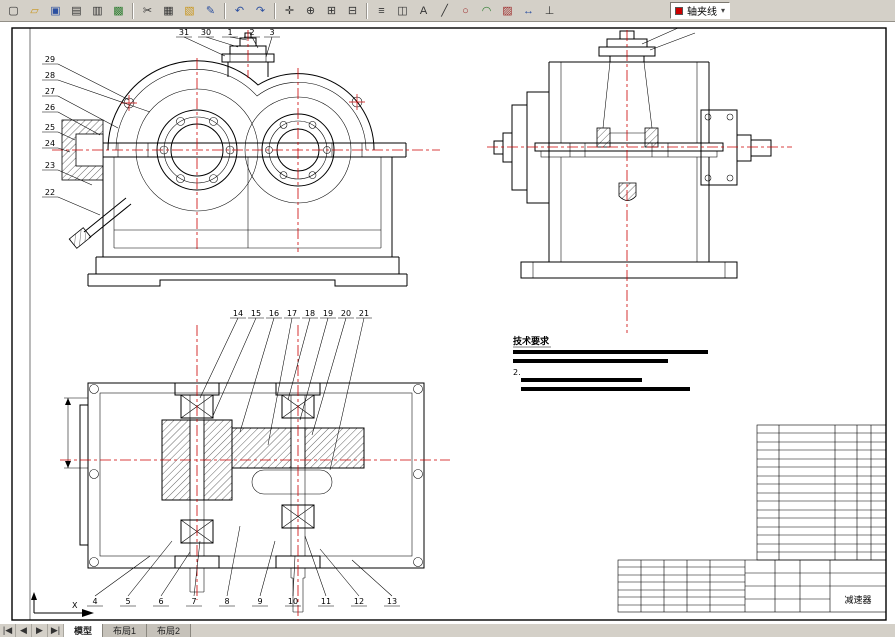  Describe the element at coordinates (13, 10) in the screenshot. I see `new-file-icon: ▢` at that location.